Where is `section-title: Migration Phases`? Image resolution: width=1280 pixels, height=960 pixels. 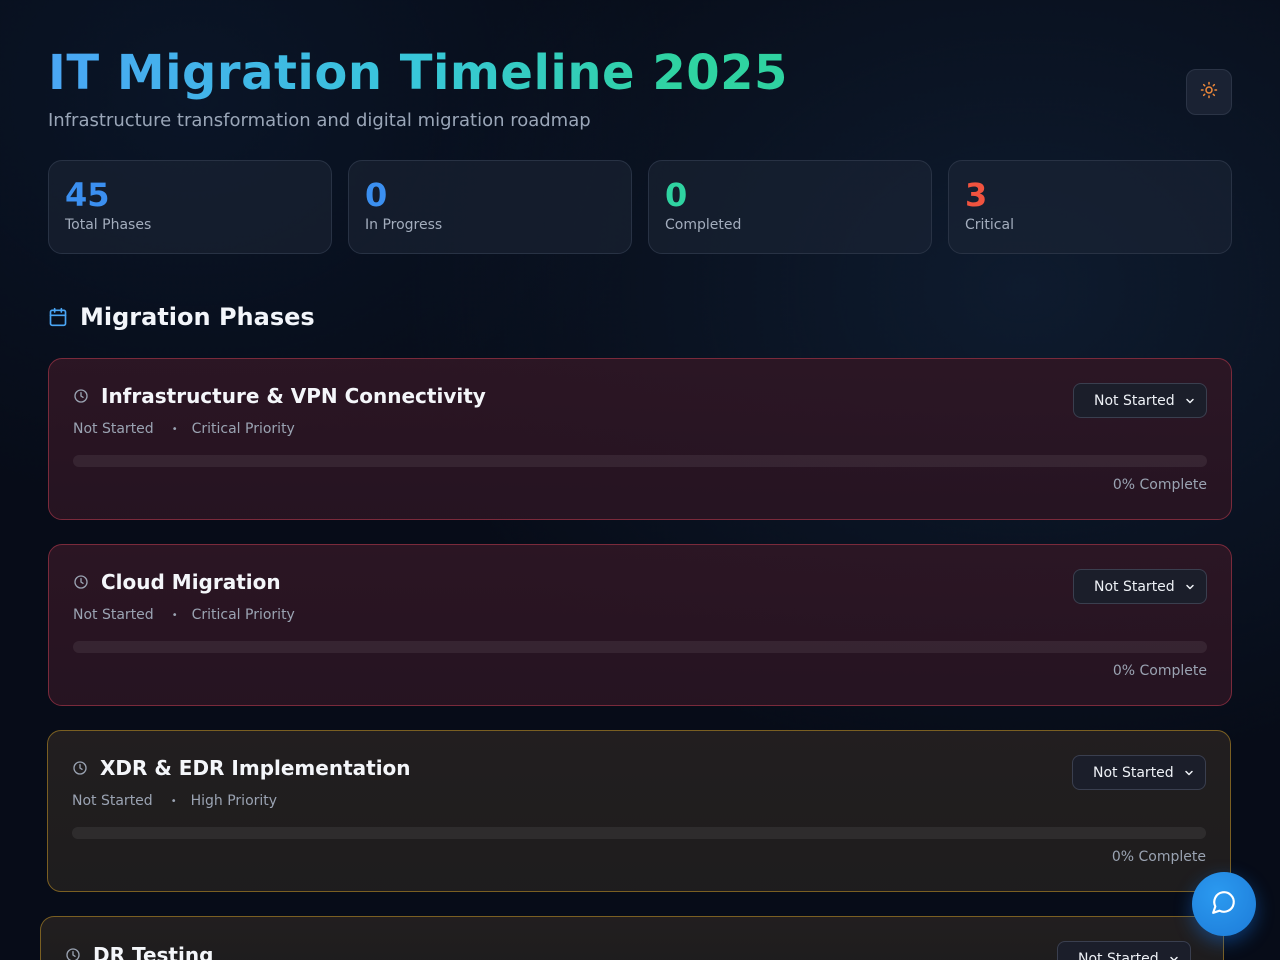 section-title: Migration Phases is located at coordinates (197, 317).